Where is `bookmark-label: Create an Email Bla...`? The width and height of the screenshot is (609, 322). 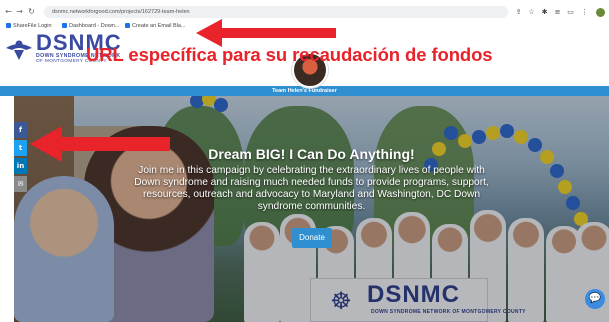 bookmark-label: Create an Email Bla... is located at coordinates (159, 26).